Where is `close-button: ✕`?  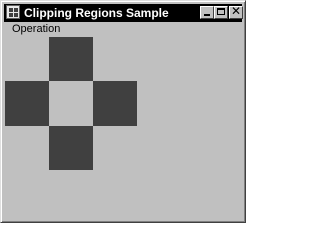
close-button: ✕ is located at coordinates (236, 11).